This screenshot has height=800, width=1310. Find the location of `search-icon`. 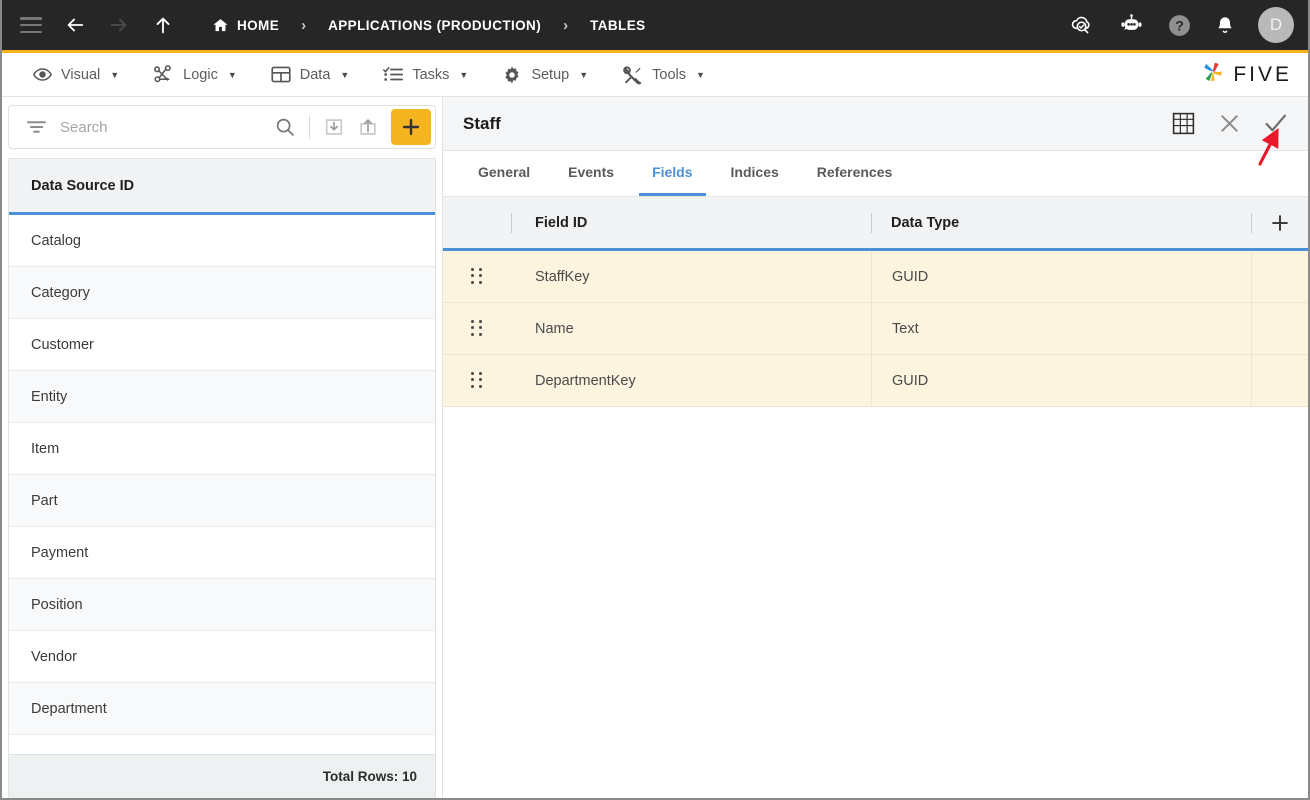

search-icon is located at coordinates (285, 127).